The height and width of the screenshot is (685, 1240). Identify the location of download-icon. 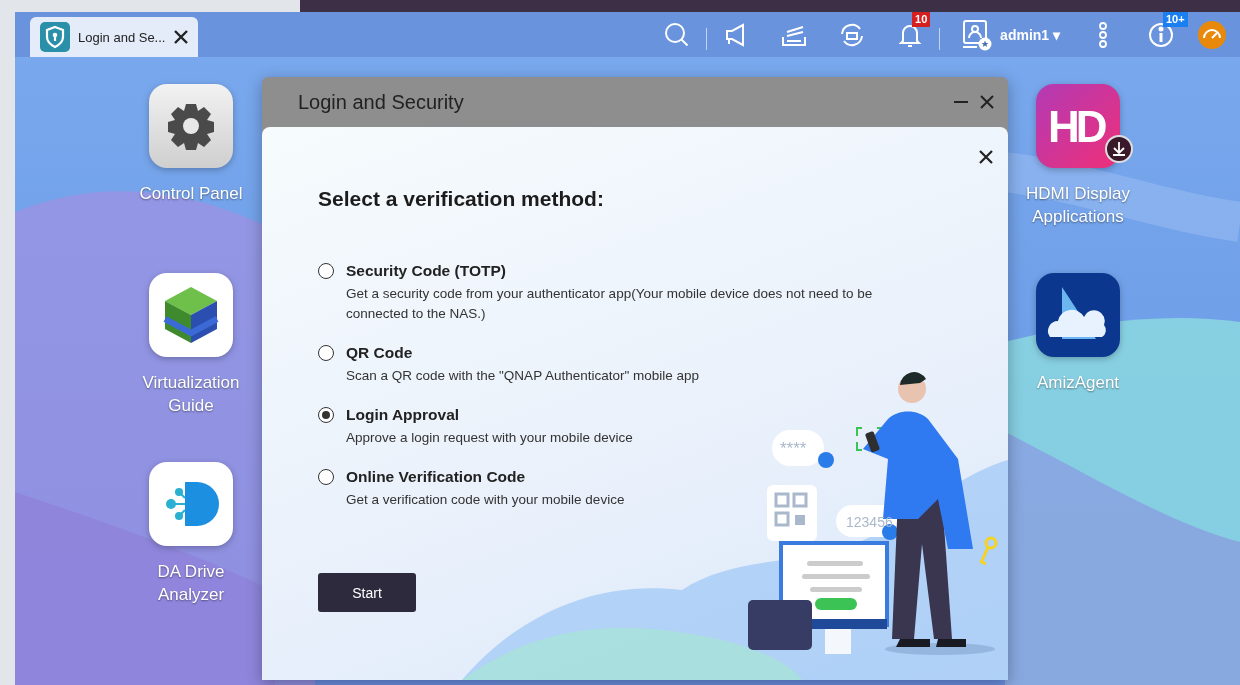
(1119, 149).